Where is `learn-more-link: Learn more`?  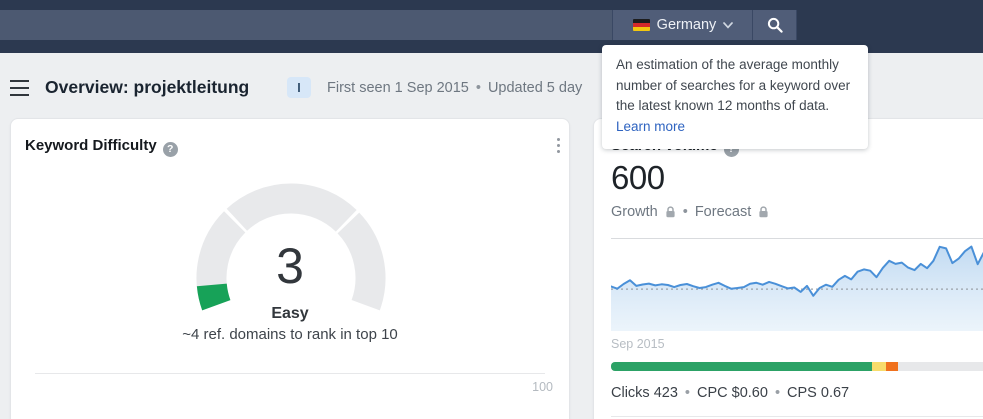
learn-more-link: Learn more is located at coordinates (650, 126).